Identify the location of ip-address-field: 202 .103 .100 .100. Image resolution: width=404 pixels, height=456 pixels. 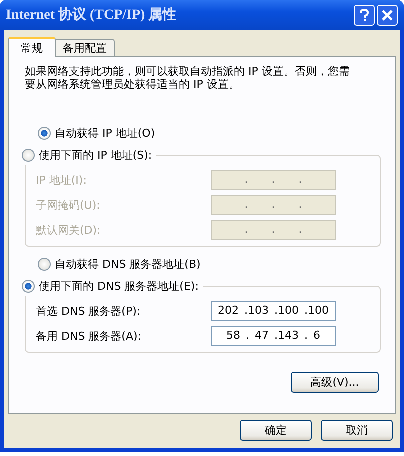
(273, 311).